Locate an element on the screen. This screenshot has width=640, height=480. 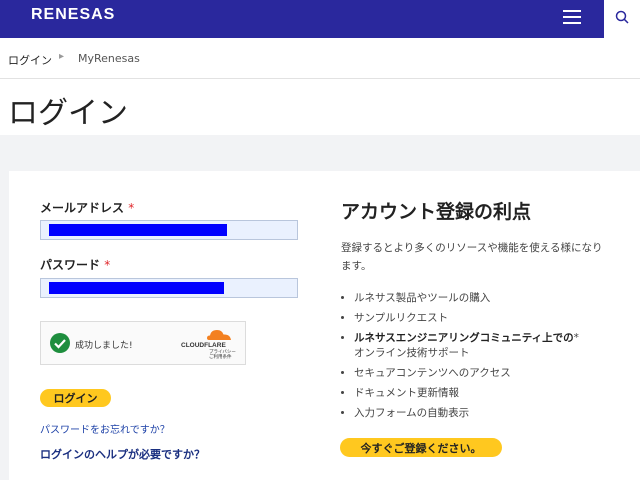
password-field is located at coordinates (169, 288).